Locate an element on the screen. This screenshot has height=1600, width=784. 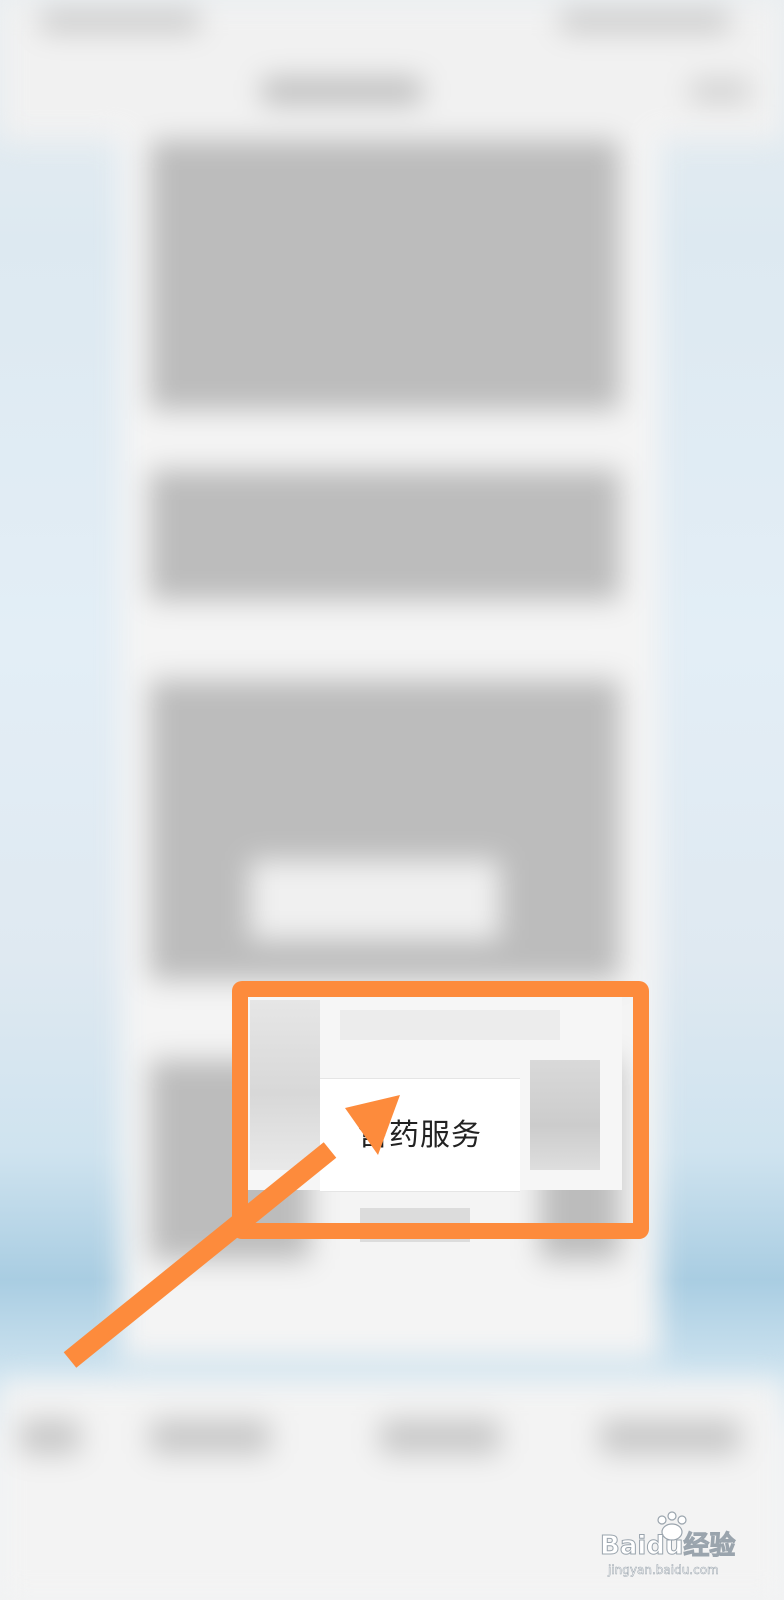
status-bar-right is located at coordinates (645, 21).